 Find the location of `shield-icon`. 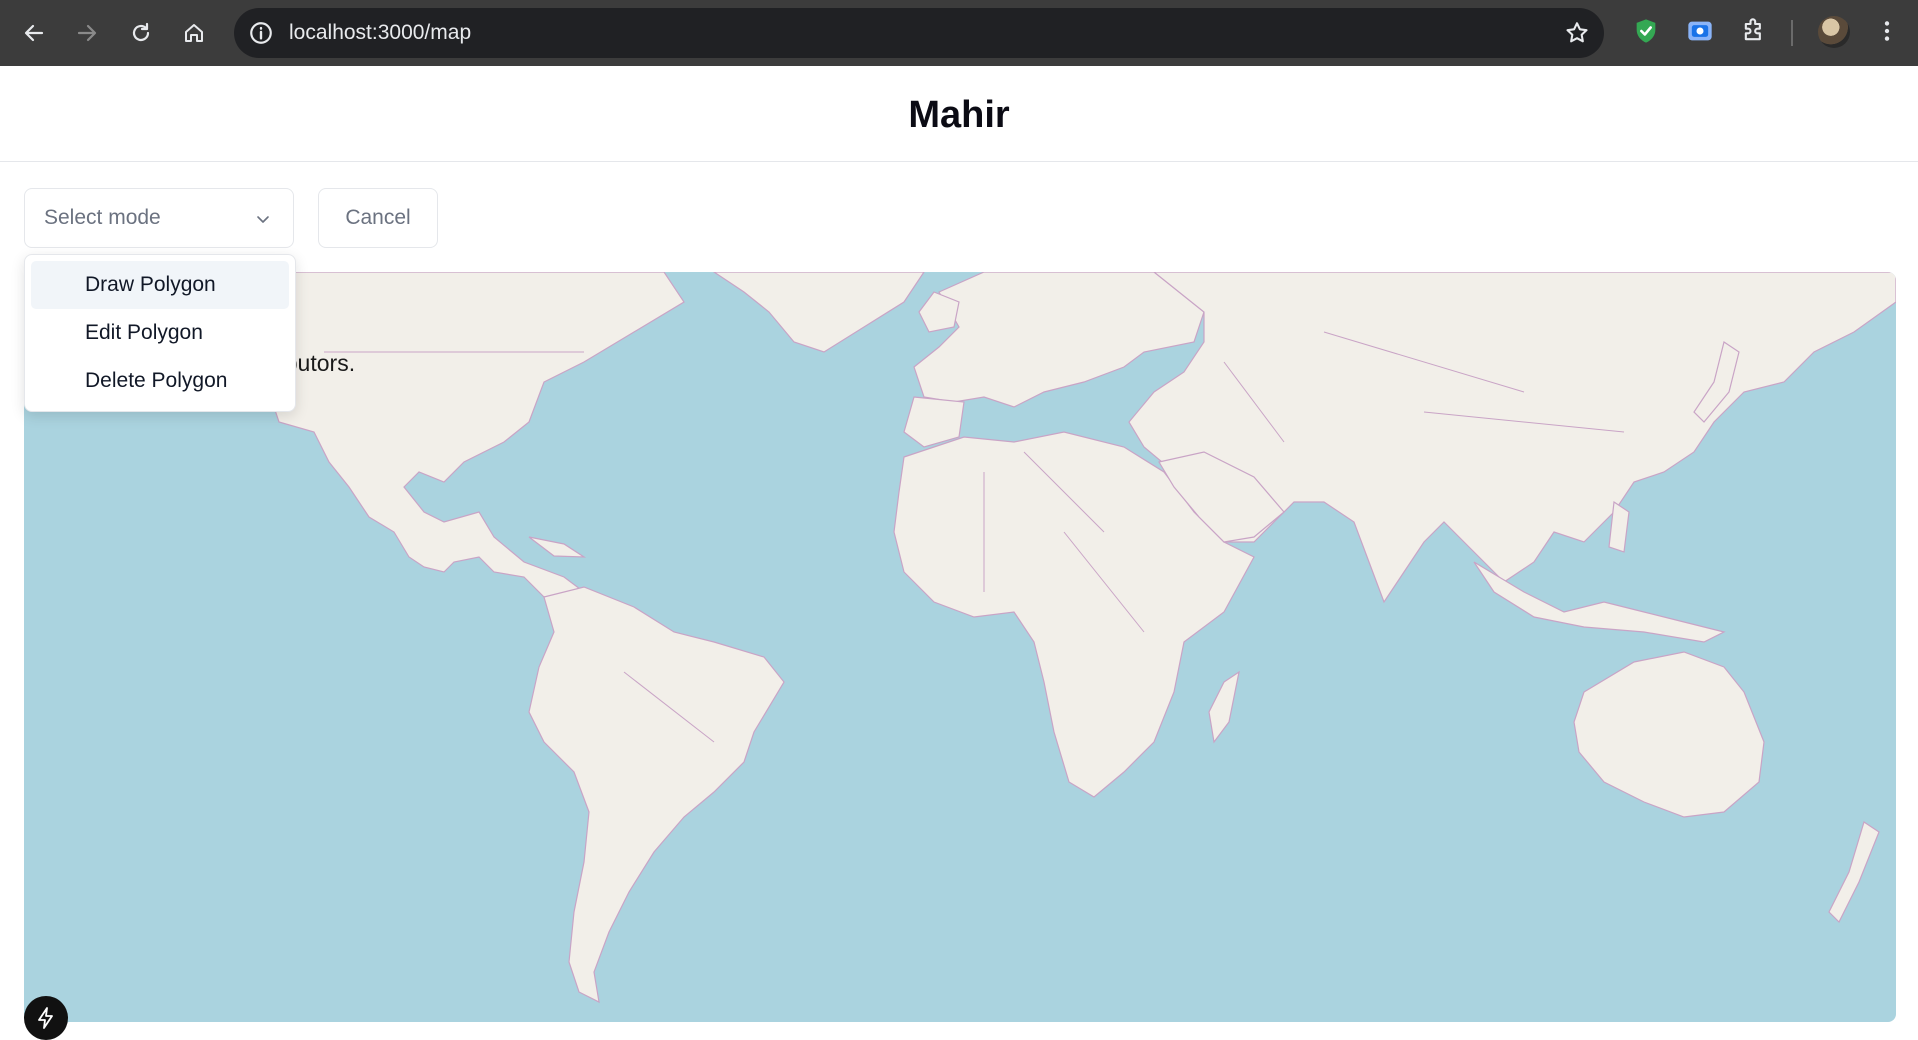

shield-icon is located at coordinates (1646, 31).